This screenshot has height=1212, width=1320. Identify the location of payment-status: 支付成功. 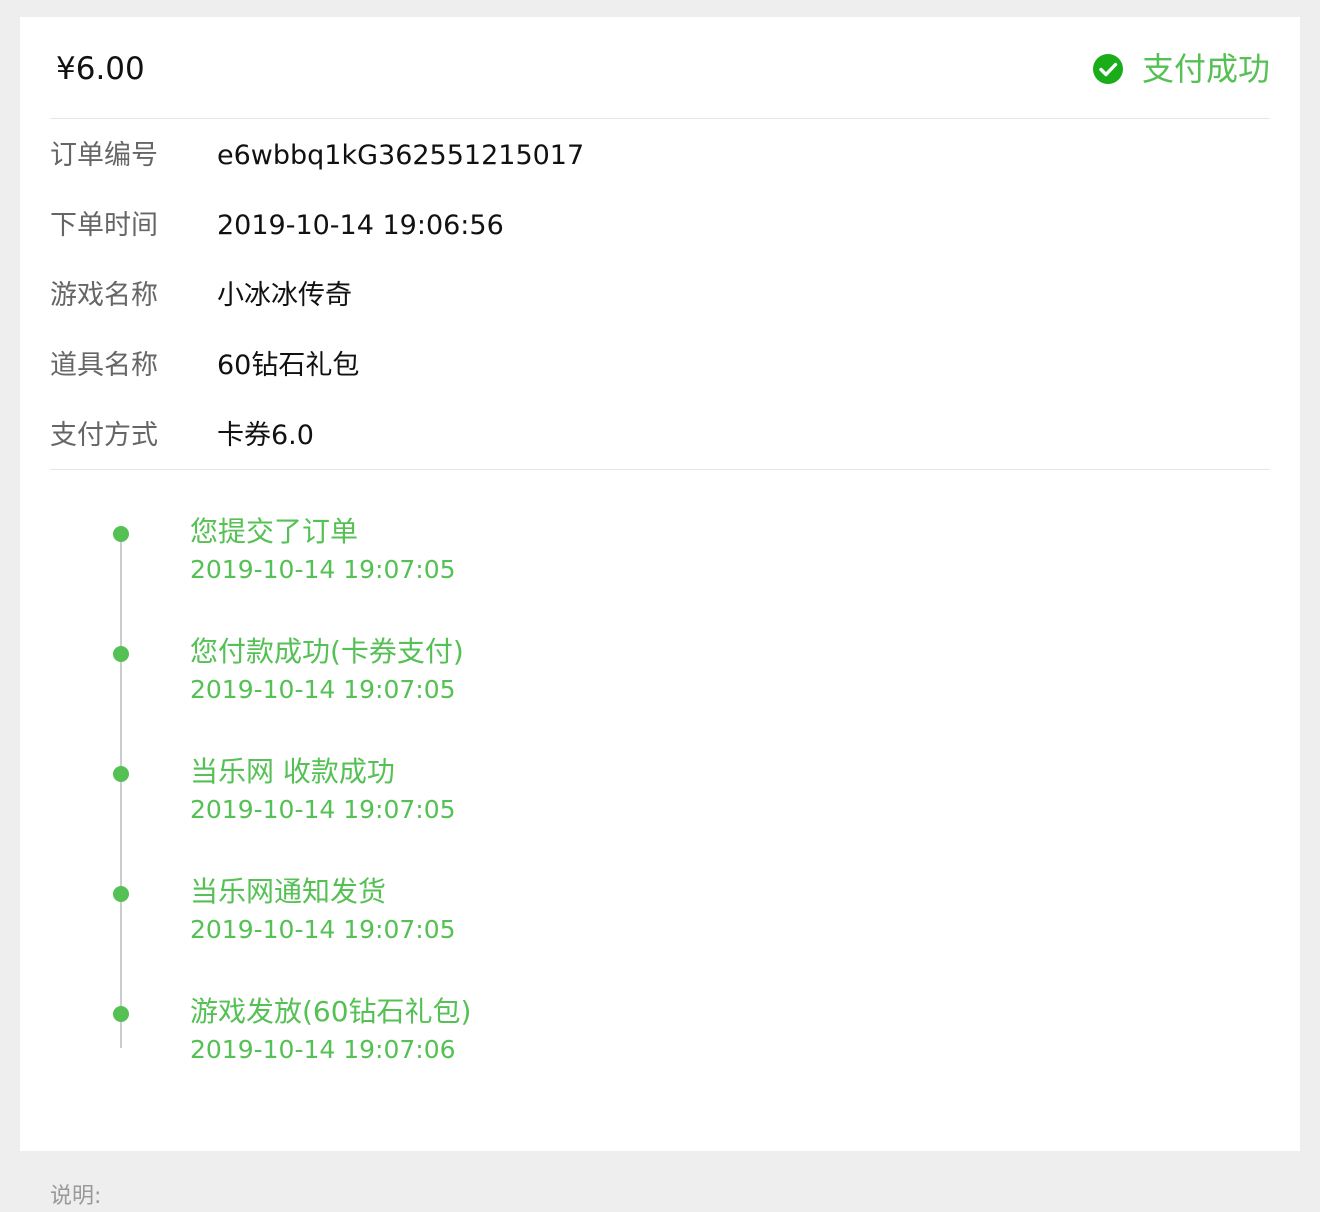
(1181, 69).